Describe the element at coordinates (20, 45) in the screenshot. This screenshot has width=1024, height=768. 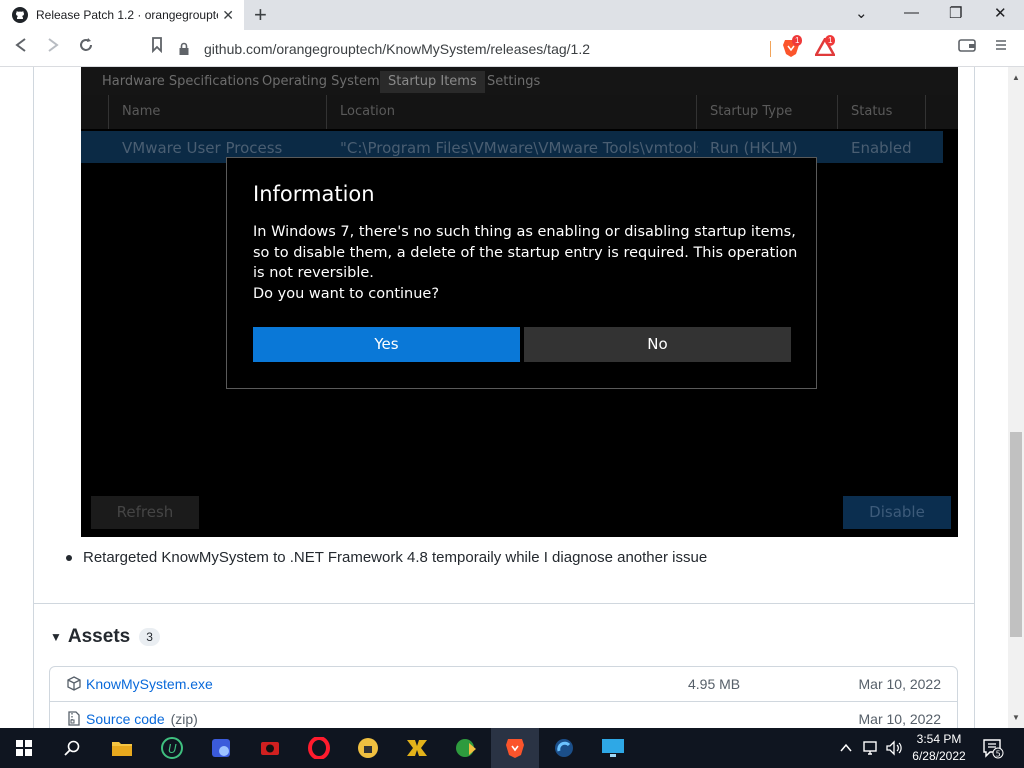
I see `back-arrow-icon` at that location.